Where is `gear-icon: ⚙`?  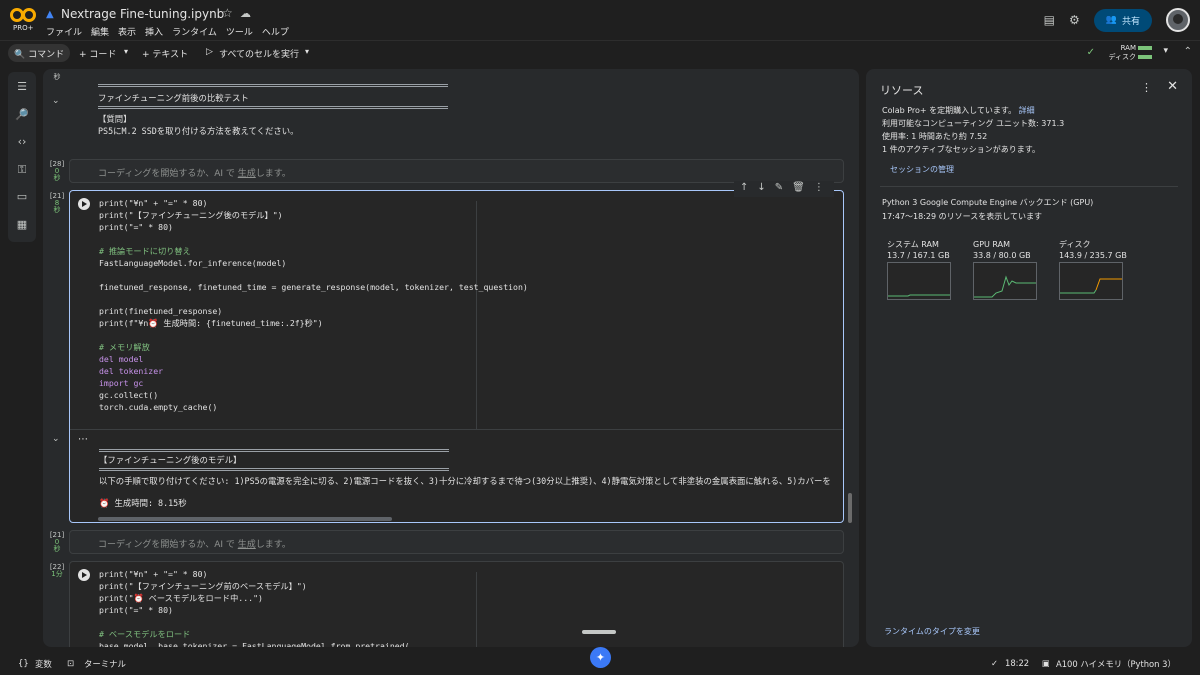
gear-icon: ⚙ is located at coordinates (1074, 20).